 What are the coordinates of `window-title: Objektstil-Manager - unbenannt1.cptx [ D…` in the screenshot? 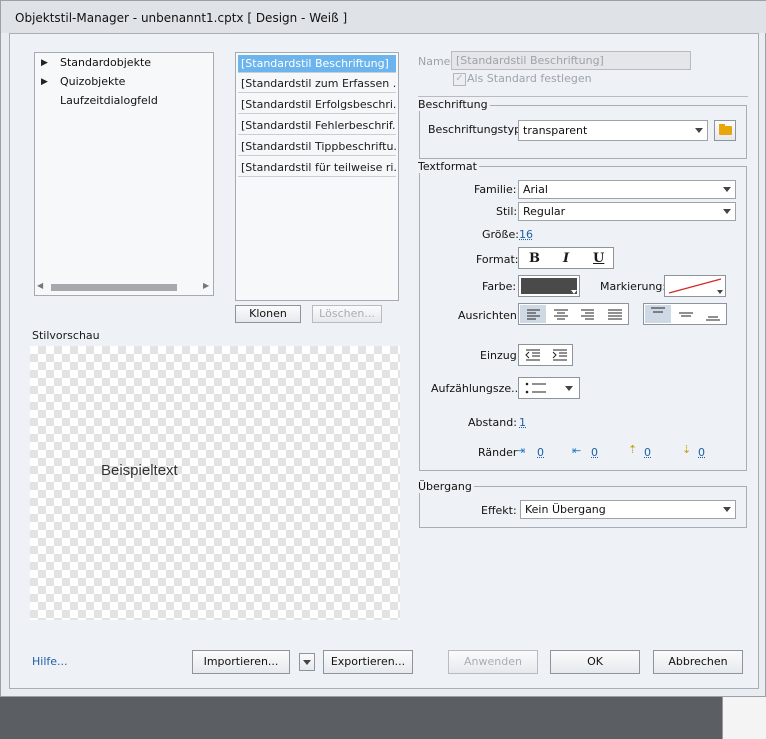 It's located at (181, 18).